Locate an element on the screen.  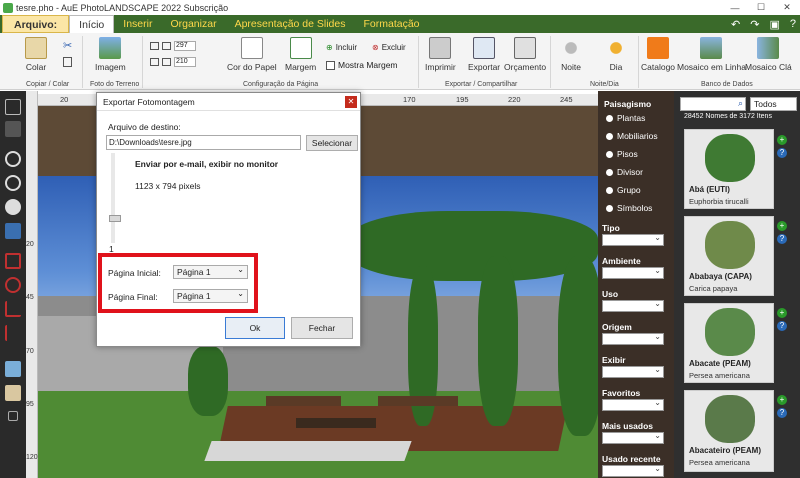
eyedropper-icon is located at coordinates (13, 369).